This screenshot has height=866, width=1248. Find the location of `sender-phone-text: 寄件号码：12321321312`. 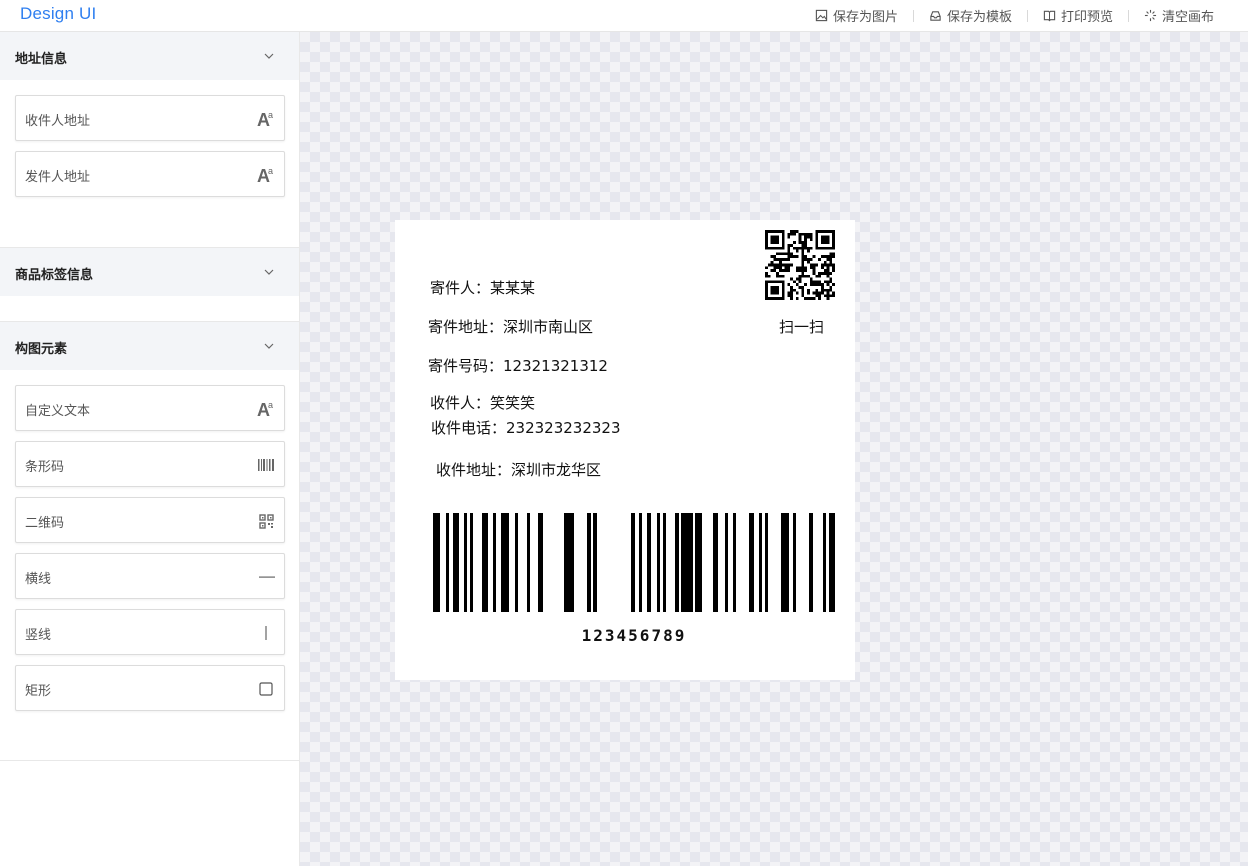

sender-phone-text: 寄件号码：12321321312 is located at coordinates (518, 365).